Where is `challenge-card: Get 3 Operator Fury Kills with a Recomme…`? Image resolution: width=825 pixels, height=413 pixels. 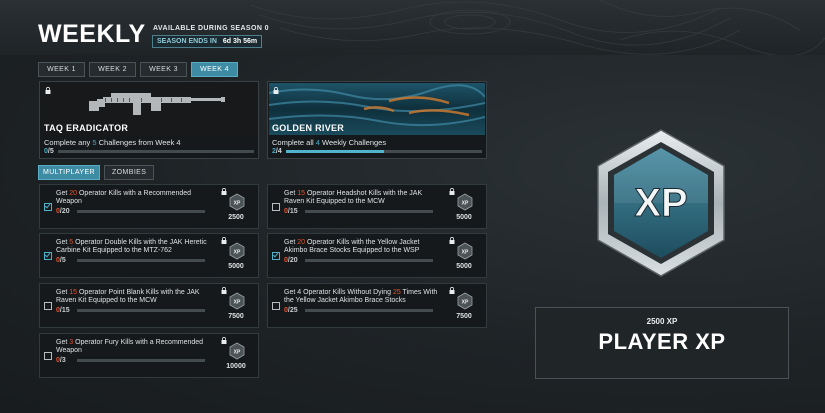 challenge-card: Get 3 Operator Fury Kills with a Recomme… is located at coordinates (149, 355).